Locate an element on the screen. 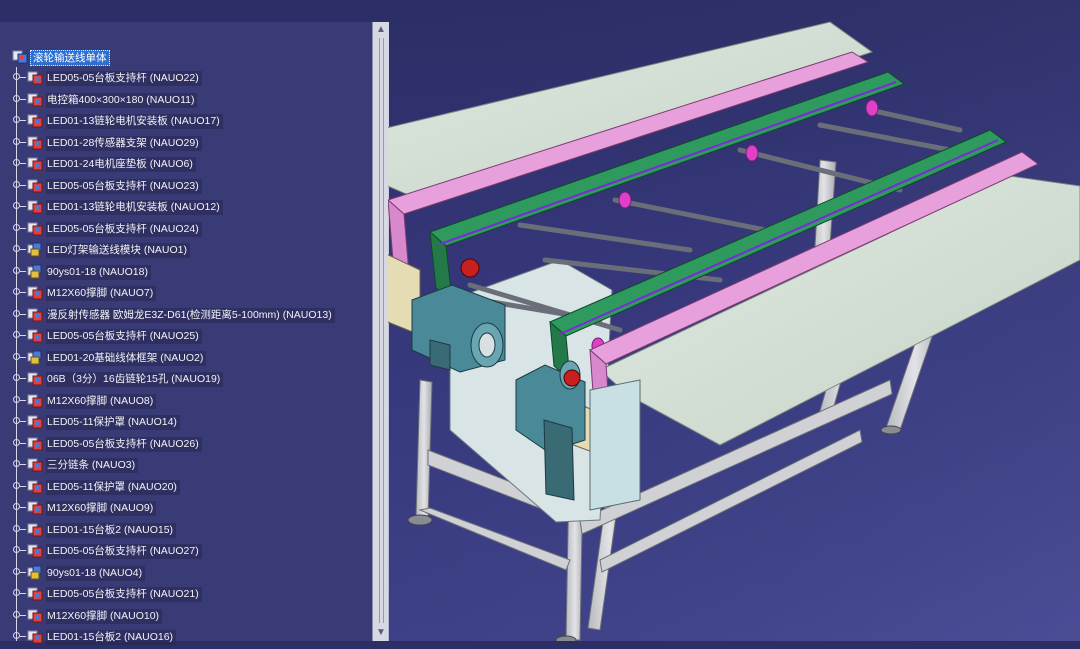 The width and height of the screenshot is (1080, 649). tree-node-label: 三分链条 (NAUO3) is located at coordinates (92, 465).